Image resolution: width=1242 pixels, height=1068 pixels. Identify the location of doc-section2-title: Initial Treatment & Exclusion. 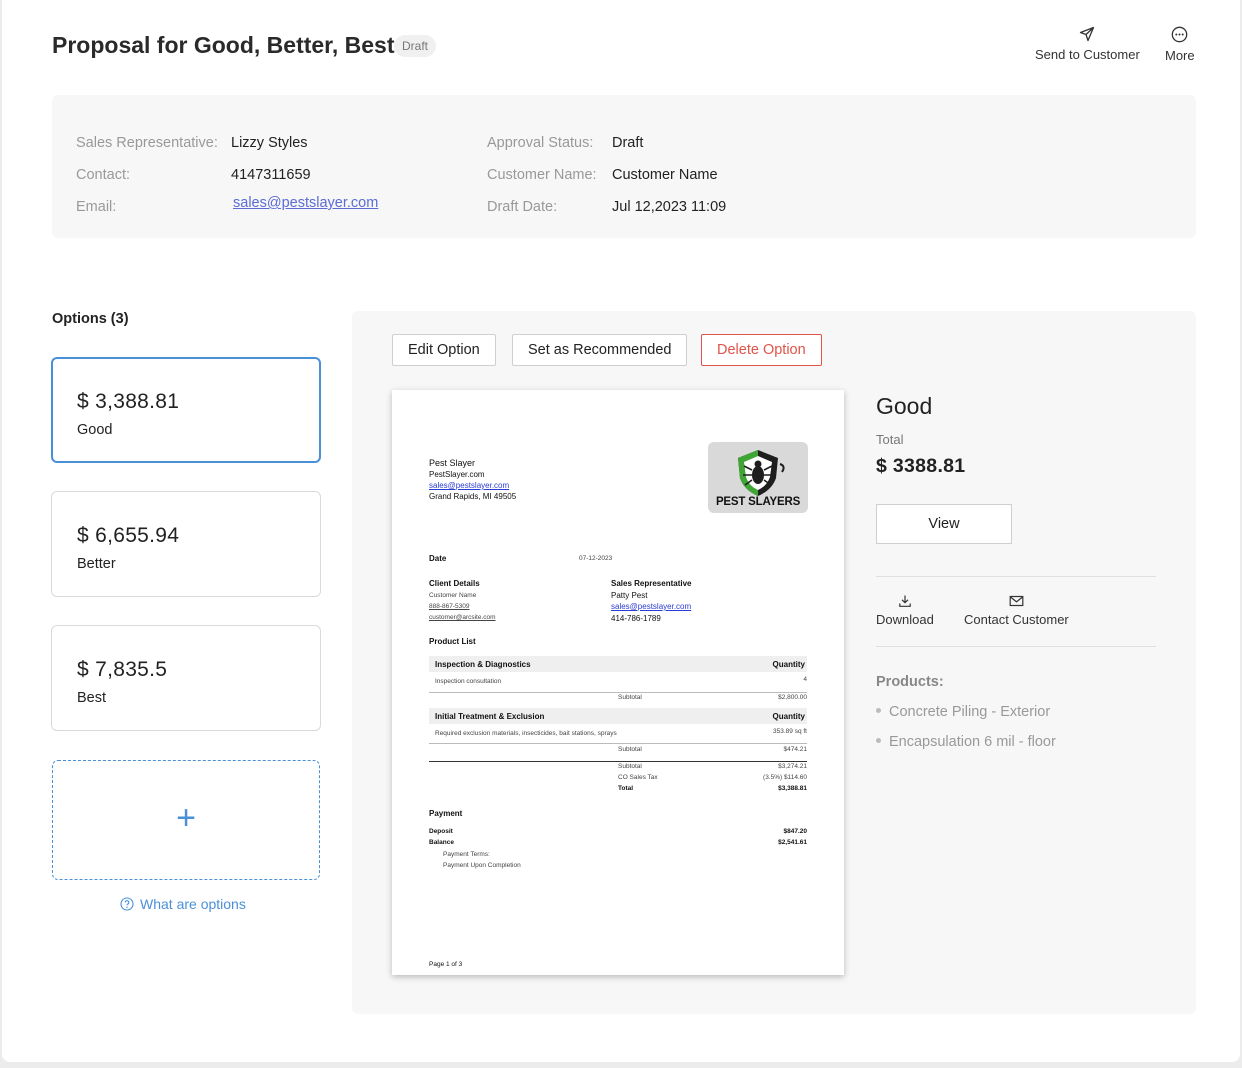
(490, 716).